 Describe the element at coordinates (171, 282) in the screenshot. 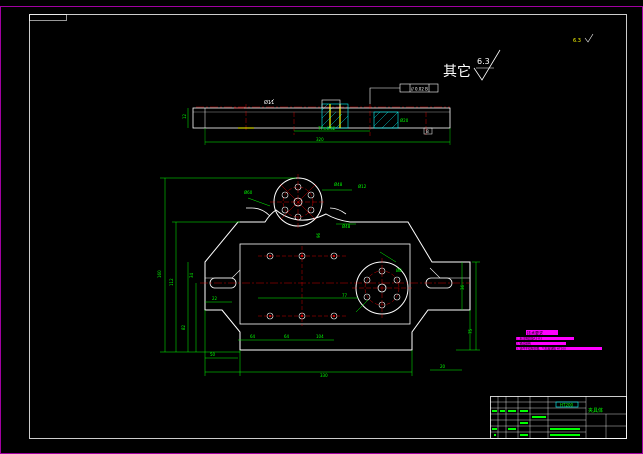

I see `dim-height-body: 112` at that location.